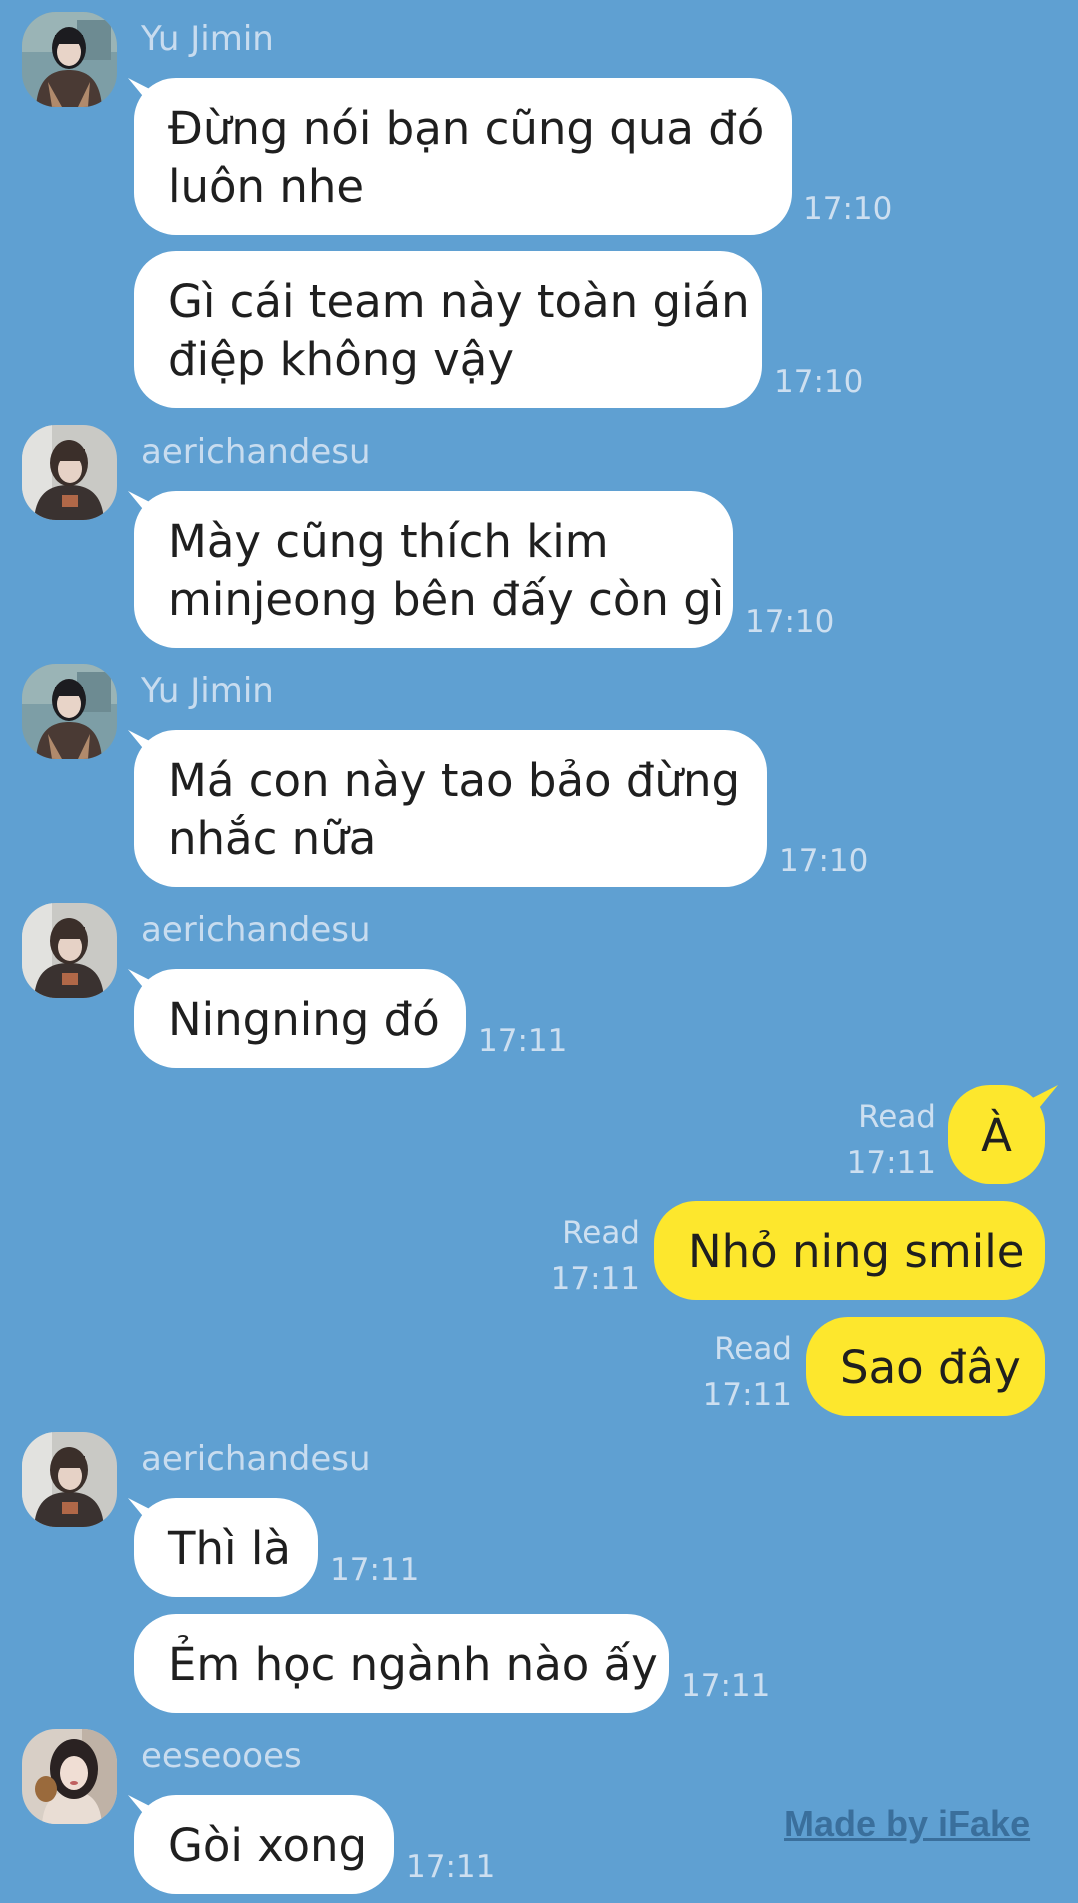 The height and width of the screenshot is (1903, 1078). I want to click on message-bubble: À, so click(996, 1134).